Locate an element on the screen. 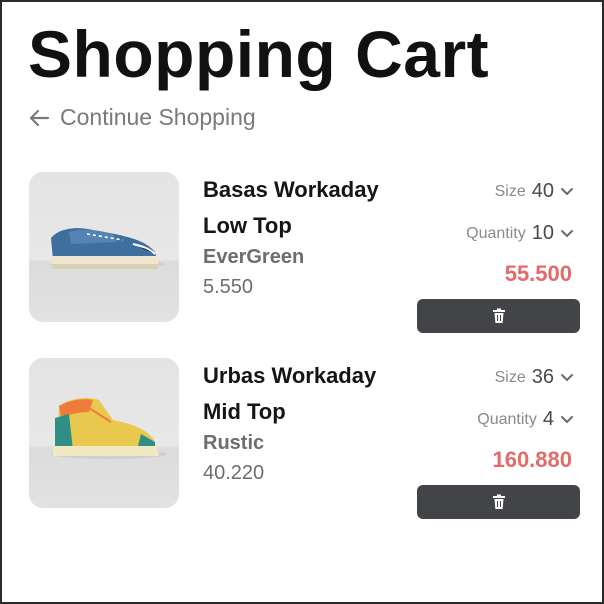 The height and width of the screenshot is (604, 604). size-select: Size 40 is located at coordinates (534, 191).